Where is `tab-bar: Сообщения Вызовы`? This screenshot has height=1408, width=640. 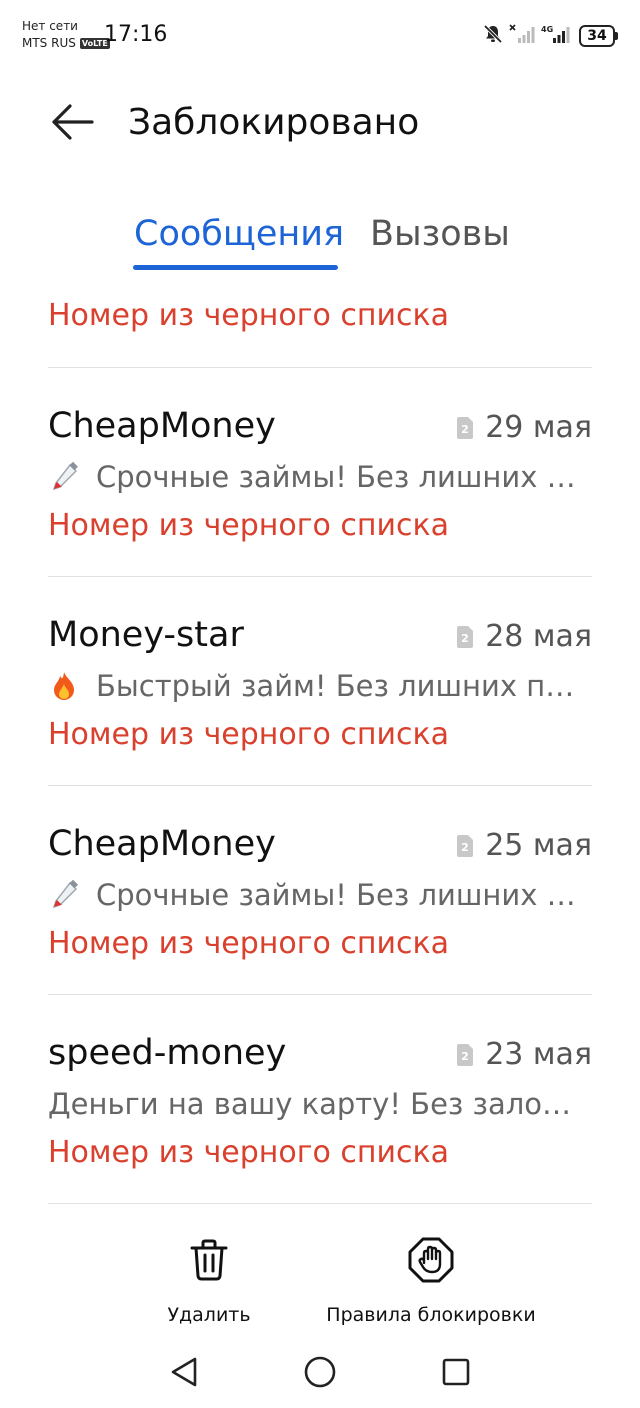 tab-bar: Сообщения Вызовы is located at coordinates (320, 240).